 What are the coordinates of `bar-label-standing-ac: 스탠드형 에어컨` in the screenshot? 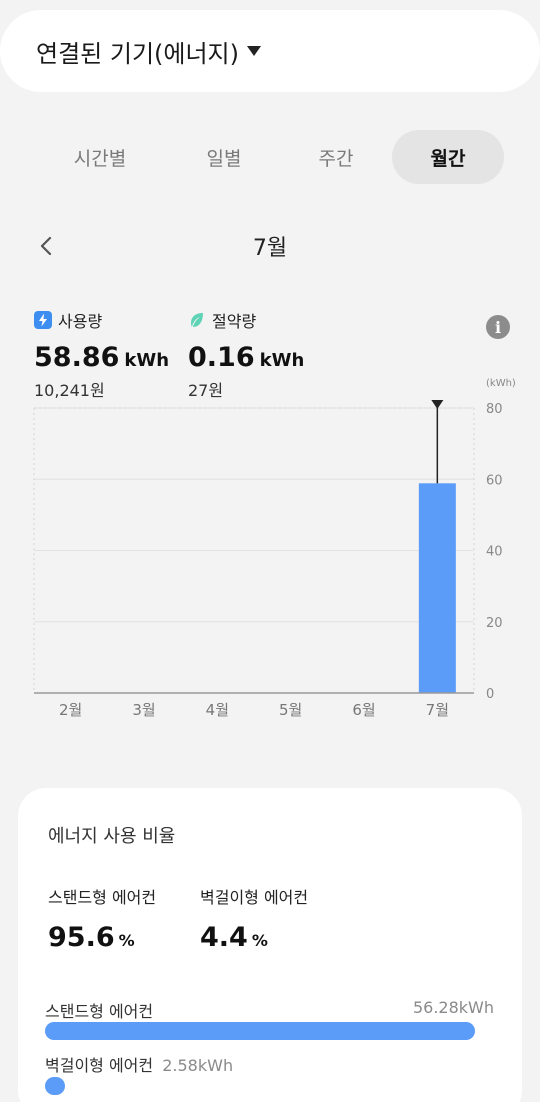 It's located at (99, 1011).